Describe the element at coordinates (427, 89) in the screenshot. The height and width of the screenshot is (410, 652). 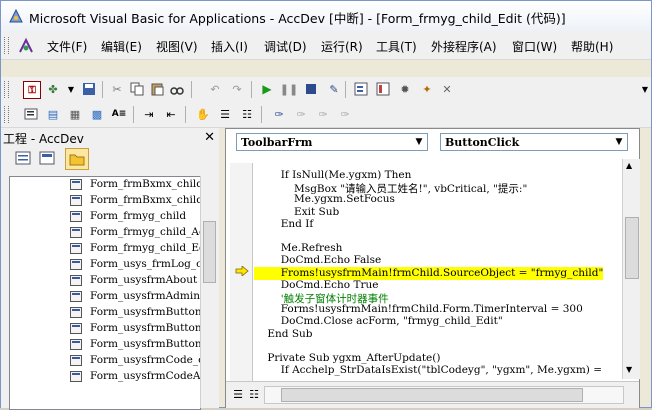
I see `toolbox-icon: ✦` at that location.